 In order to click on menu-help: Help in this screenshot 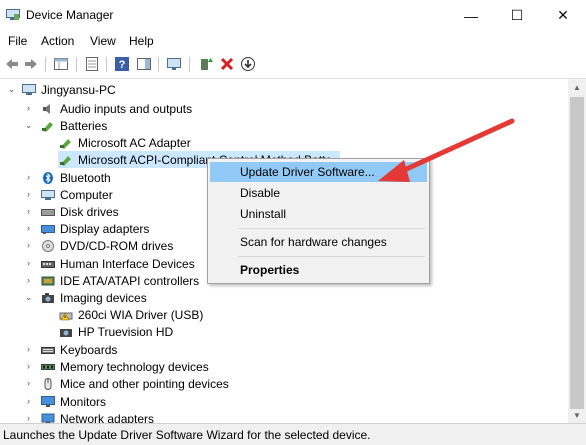, I will do `click(141, 41)`.